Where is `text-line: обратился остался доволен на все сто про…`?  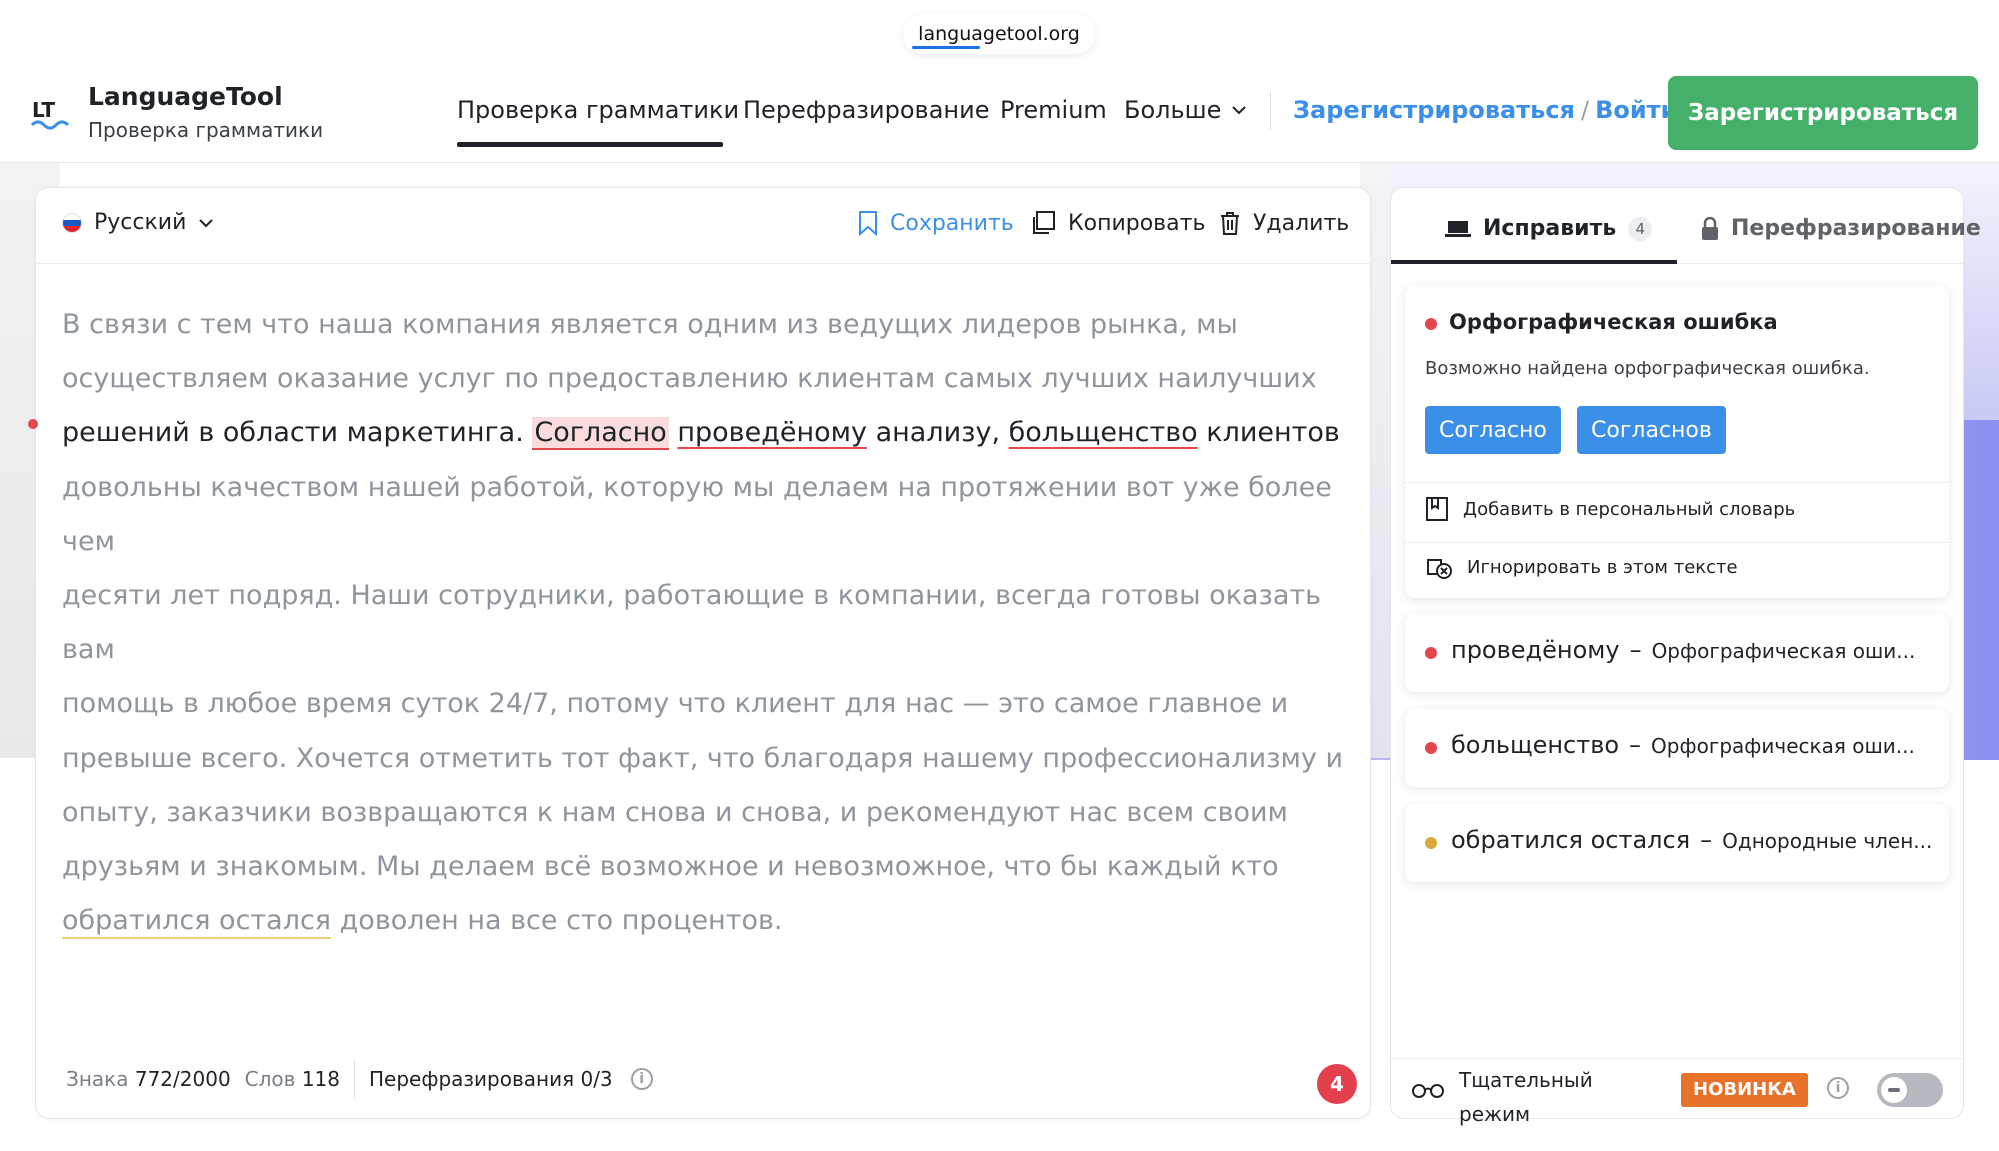
text-line: обратился остался доволен на все сто про… is located at coordinates (707, 921).